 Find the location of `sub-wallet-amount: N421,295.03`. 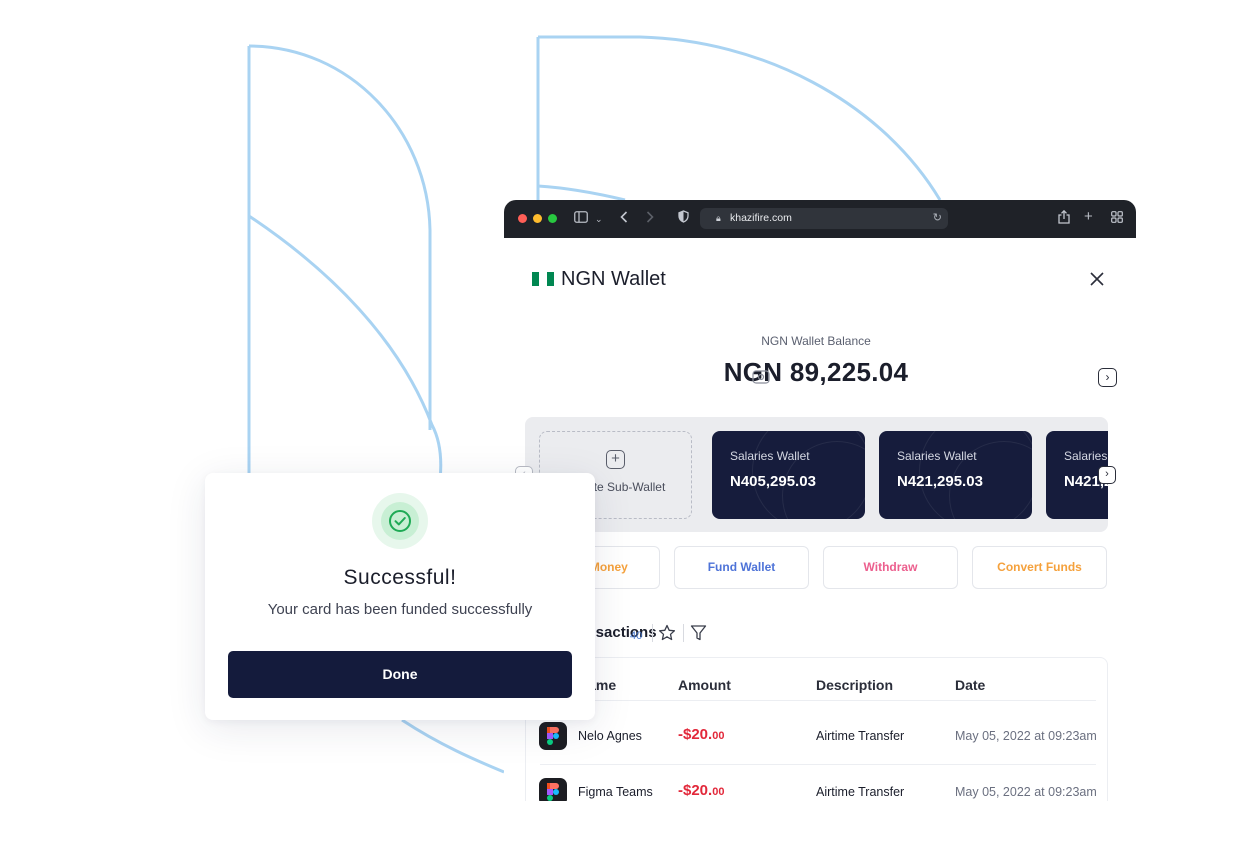

sub-wallet-amount: N421,295.03 is located at coordinates (940, 481).